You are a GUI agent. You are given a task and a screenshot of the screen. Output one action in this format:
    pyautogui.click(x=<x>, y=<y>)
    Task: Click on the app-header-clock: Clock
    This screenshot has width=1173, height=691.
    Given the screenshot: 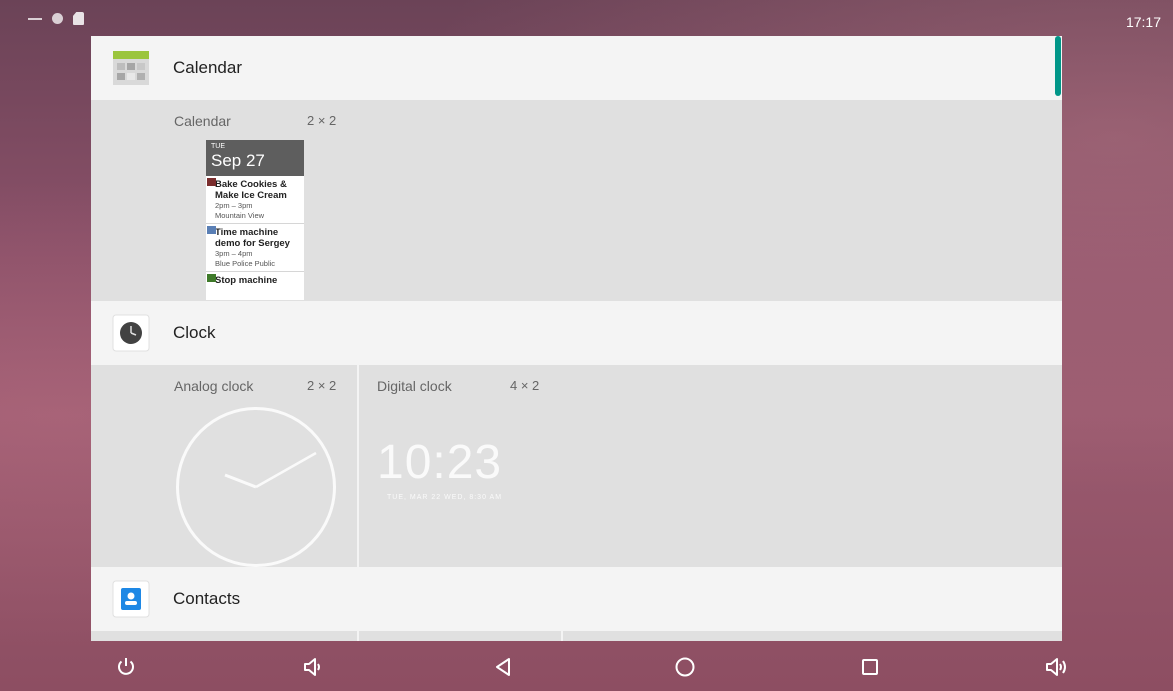 What is the action you would take?
    pyautogui.click(x=576, y=333)
    